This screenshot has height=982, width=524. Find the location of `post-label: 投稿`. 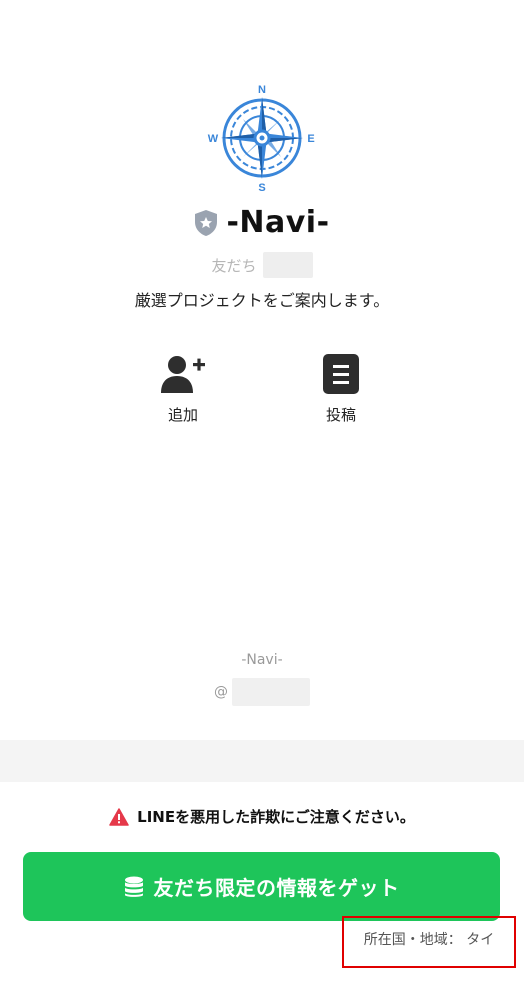

post-label: 投稿 is located at coordinates (340, 415).